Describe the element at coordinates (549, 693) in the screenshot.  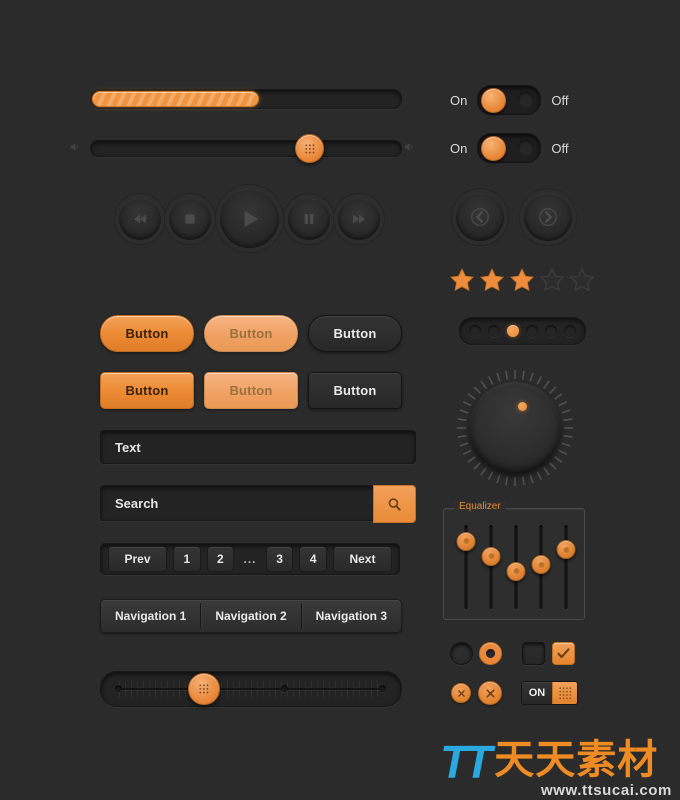
I see `on-switch: ON` at that location.